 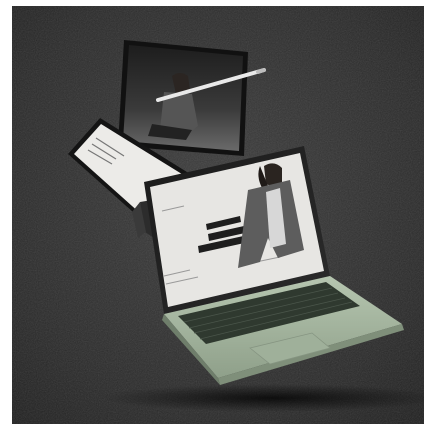 What do you see at coordinates (273, 174) in the screenshot?
I see `laptop-model-head` at bounding box center [273, 174].